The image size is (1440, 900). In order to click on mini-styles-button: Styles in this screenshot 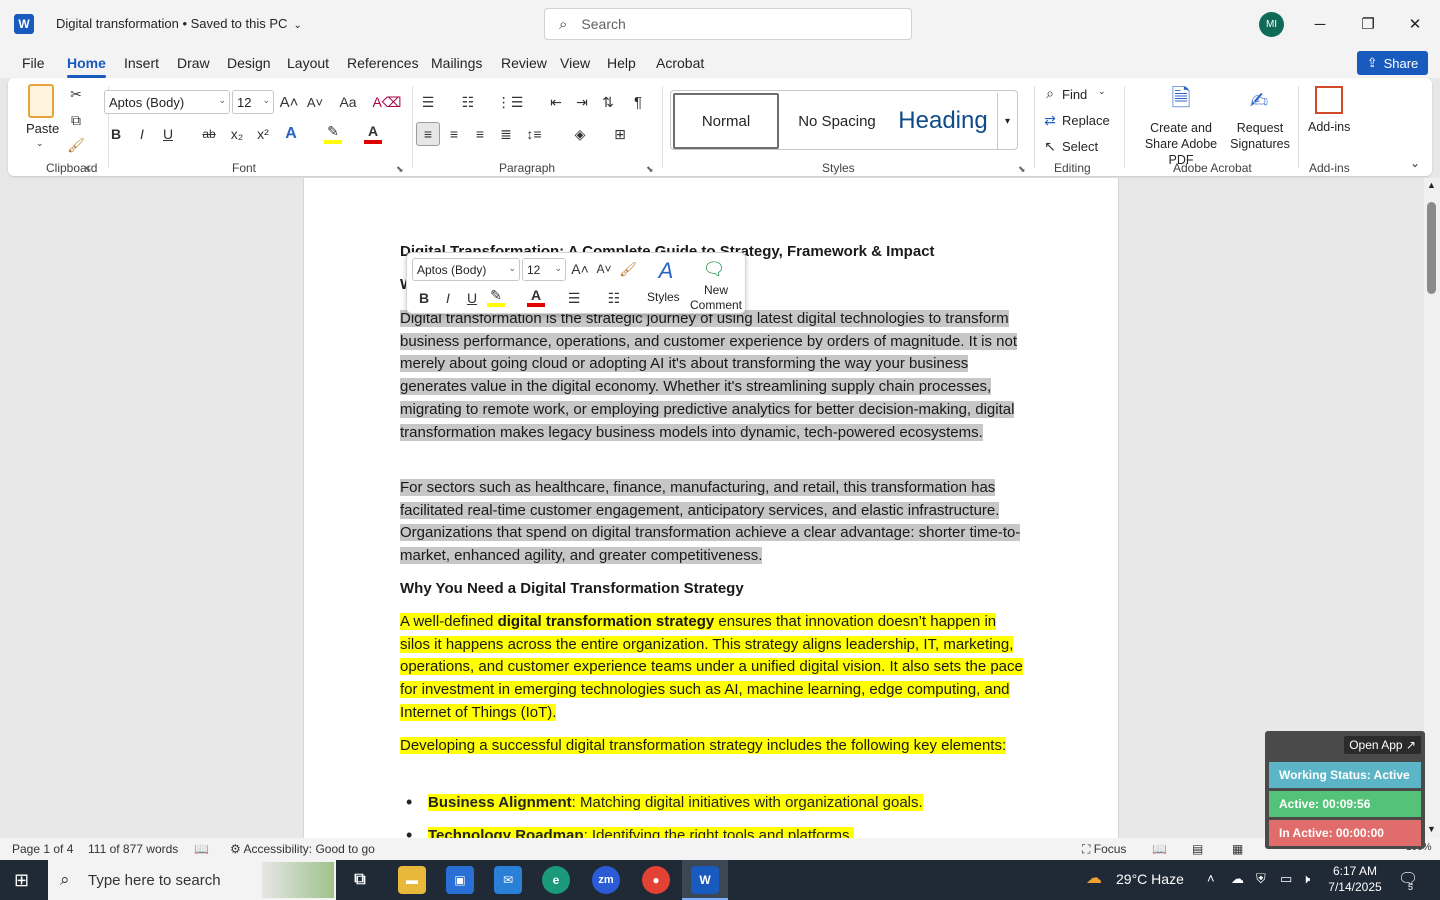, I will do `click(663, 297)`.